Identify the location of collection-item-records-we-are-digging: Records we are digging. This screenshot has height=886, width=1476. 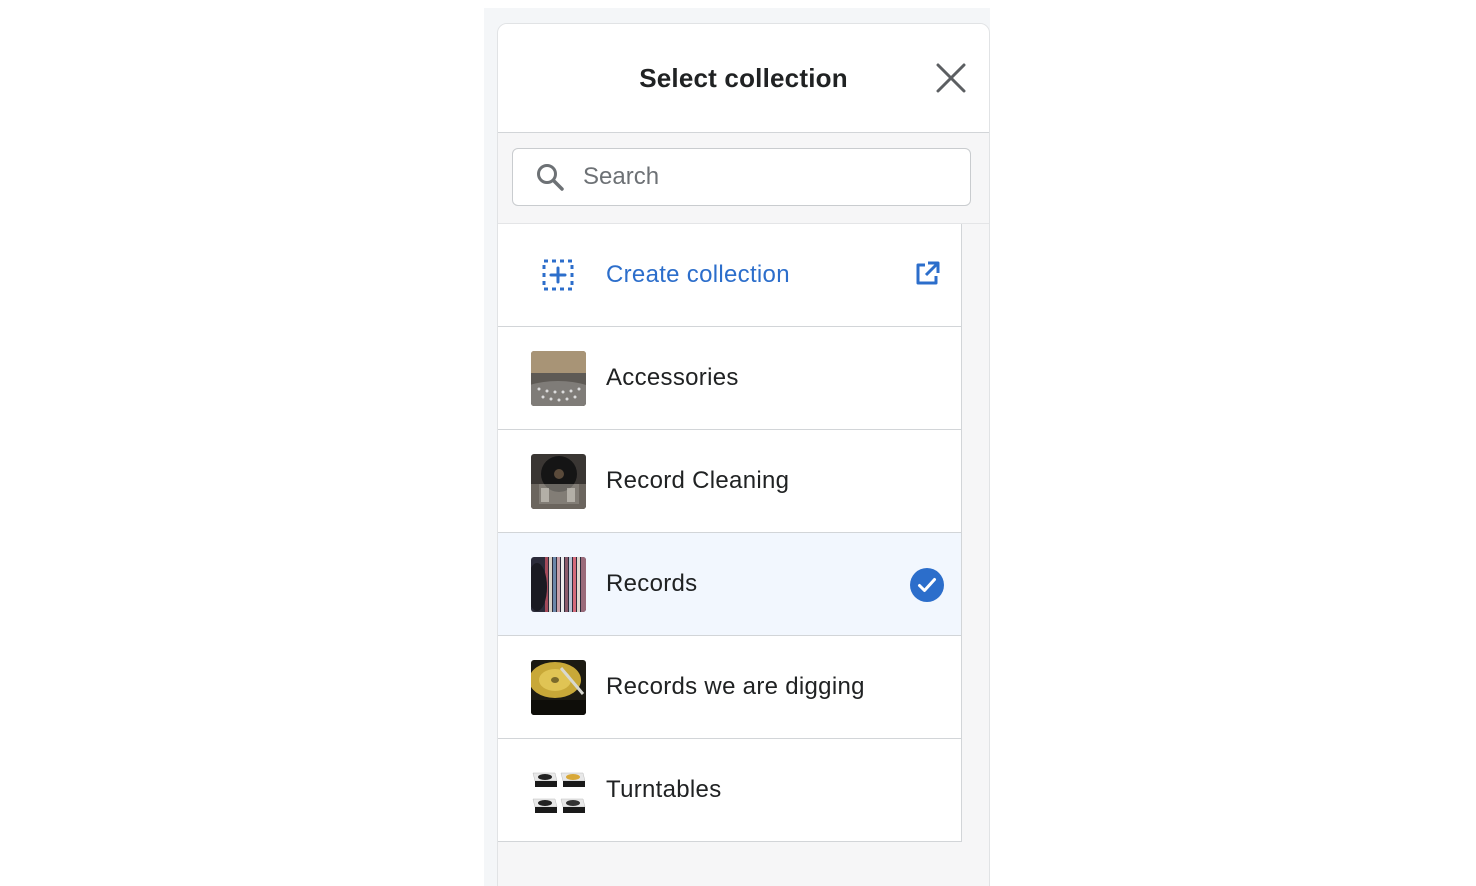
(729, 687).